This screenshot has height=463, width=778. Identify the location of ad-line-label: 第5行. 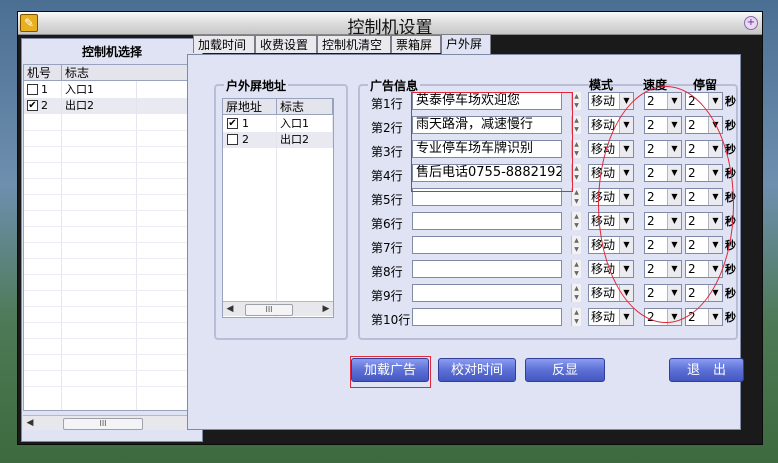
(387, 200).